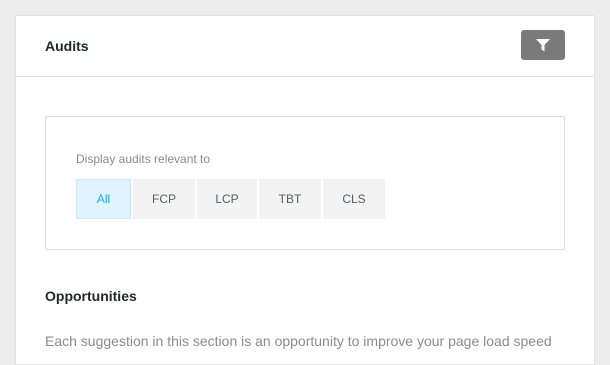 The image size is (610, 365). I want to click on filter-button, so click(543, 45).